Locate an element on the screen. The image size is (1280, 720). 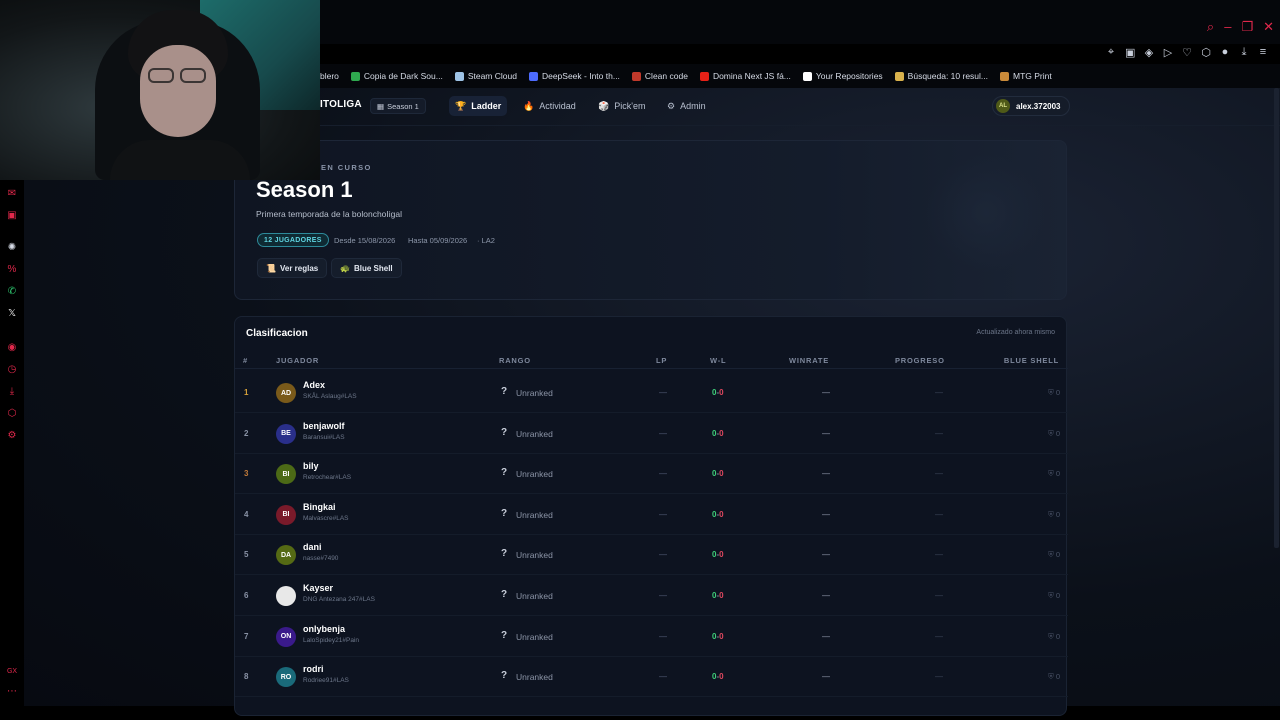
season-selector: ▦ Season 1 is located at coordinates (398, 106).